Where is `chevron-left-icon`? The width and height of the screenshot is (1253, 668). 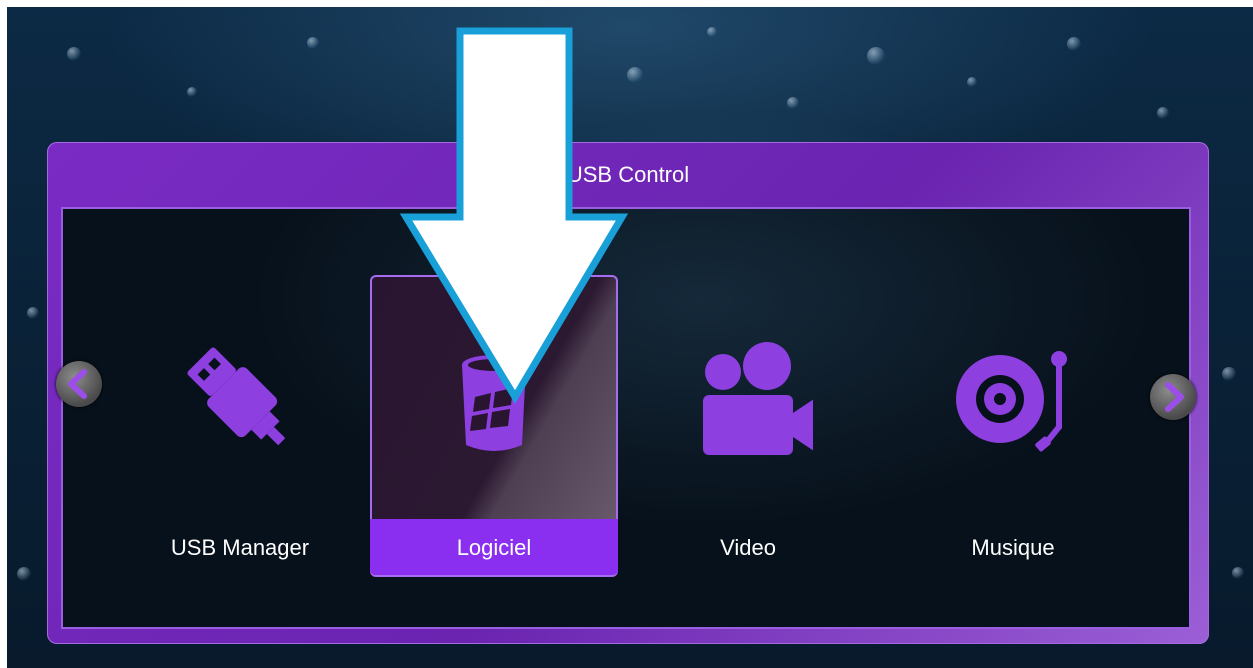
chevron-left-icon is located at coordinates (77, 384).